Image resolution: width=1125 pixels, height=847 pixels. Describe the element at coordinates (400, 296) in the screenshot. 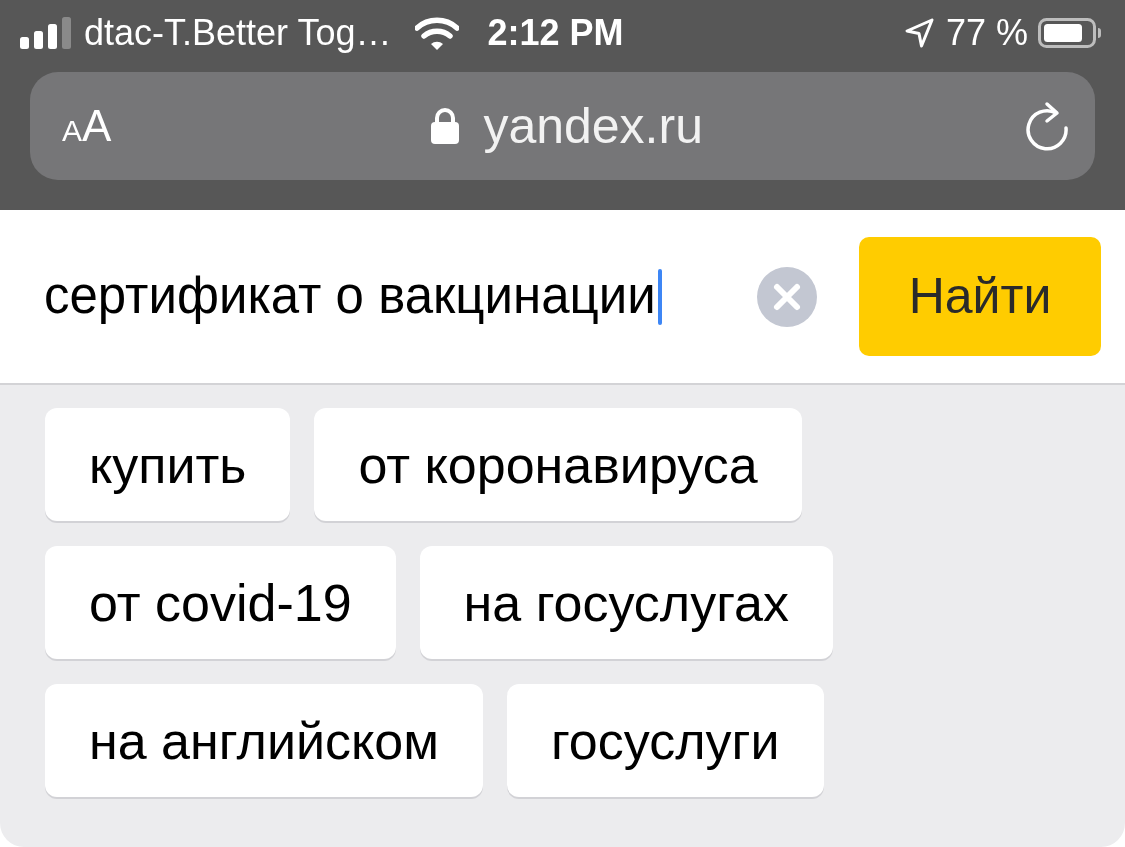

I see `search-field: сертификат о вакцинации` at that location.